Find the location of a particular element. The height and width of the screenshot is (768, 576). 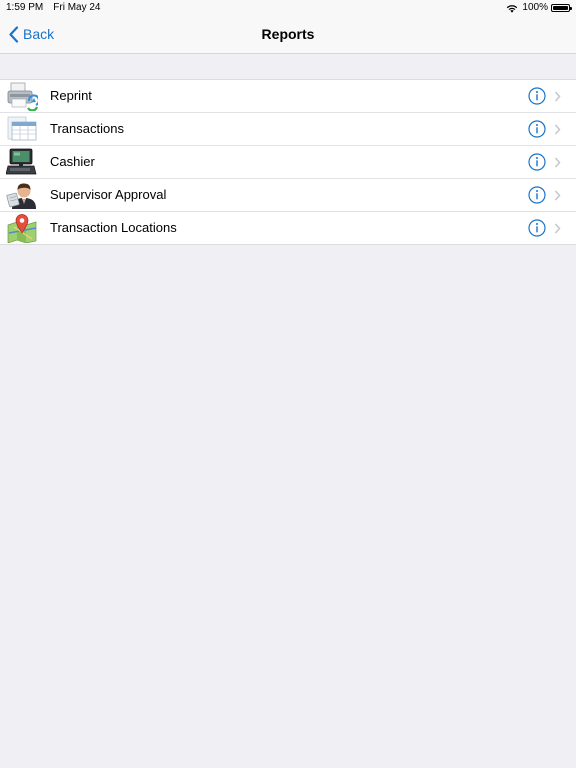

list-item-label: Supervisor Approval is located at coordinates (108, 194).